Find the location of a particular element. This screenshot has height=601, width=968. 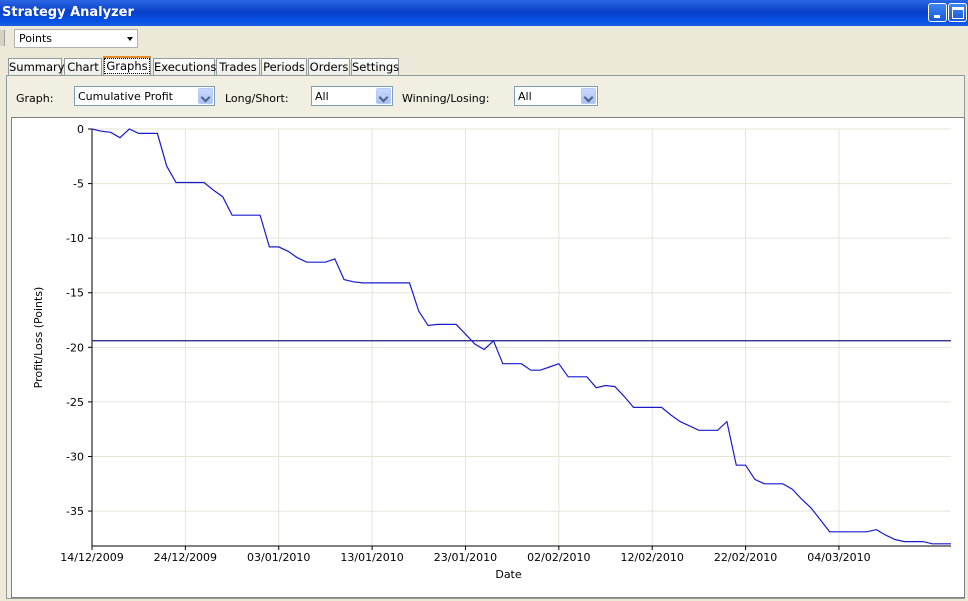

unit-selector: Points is located at coordinates (76, 38).